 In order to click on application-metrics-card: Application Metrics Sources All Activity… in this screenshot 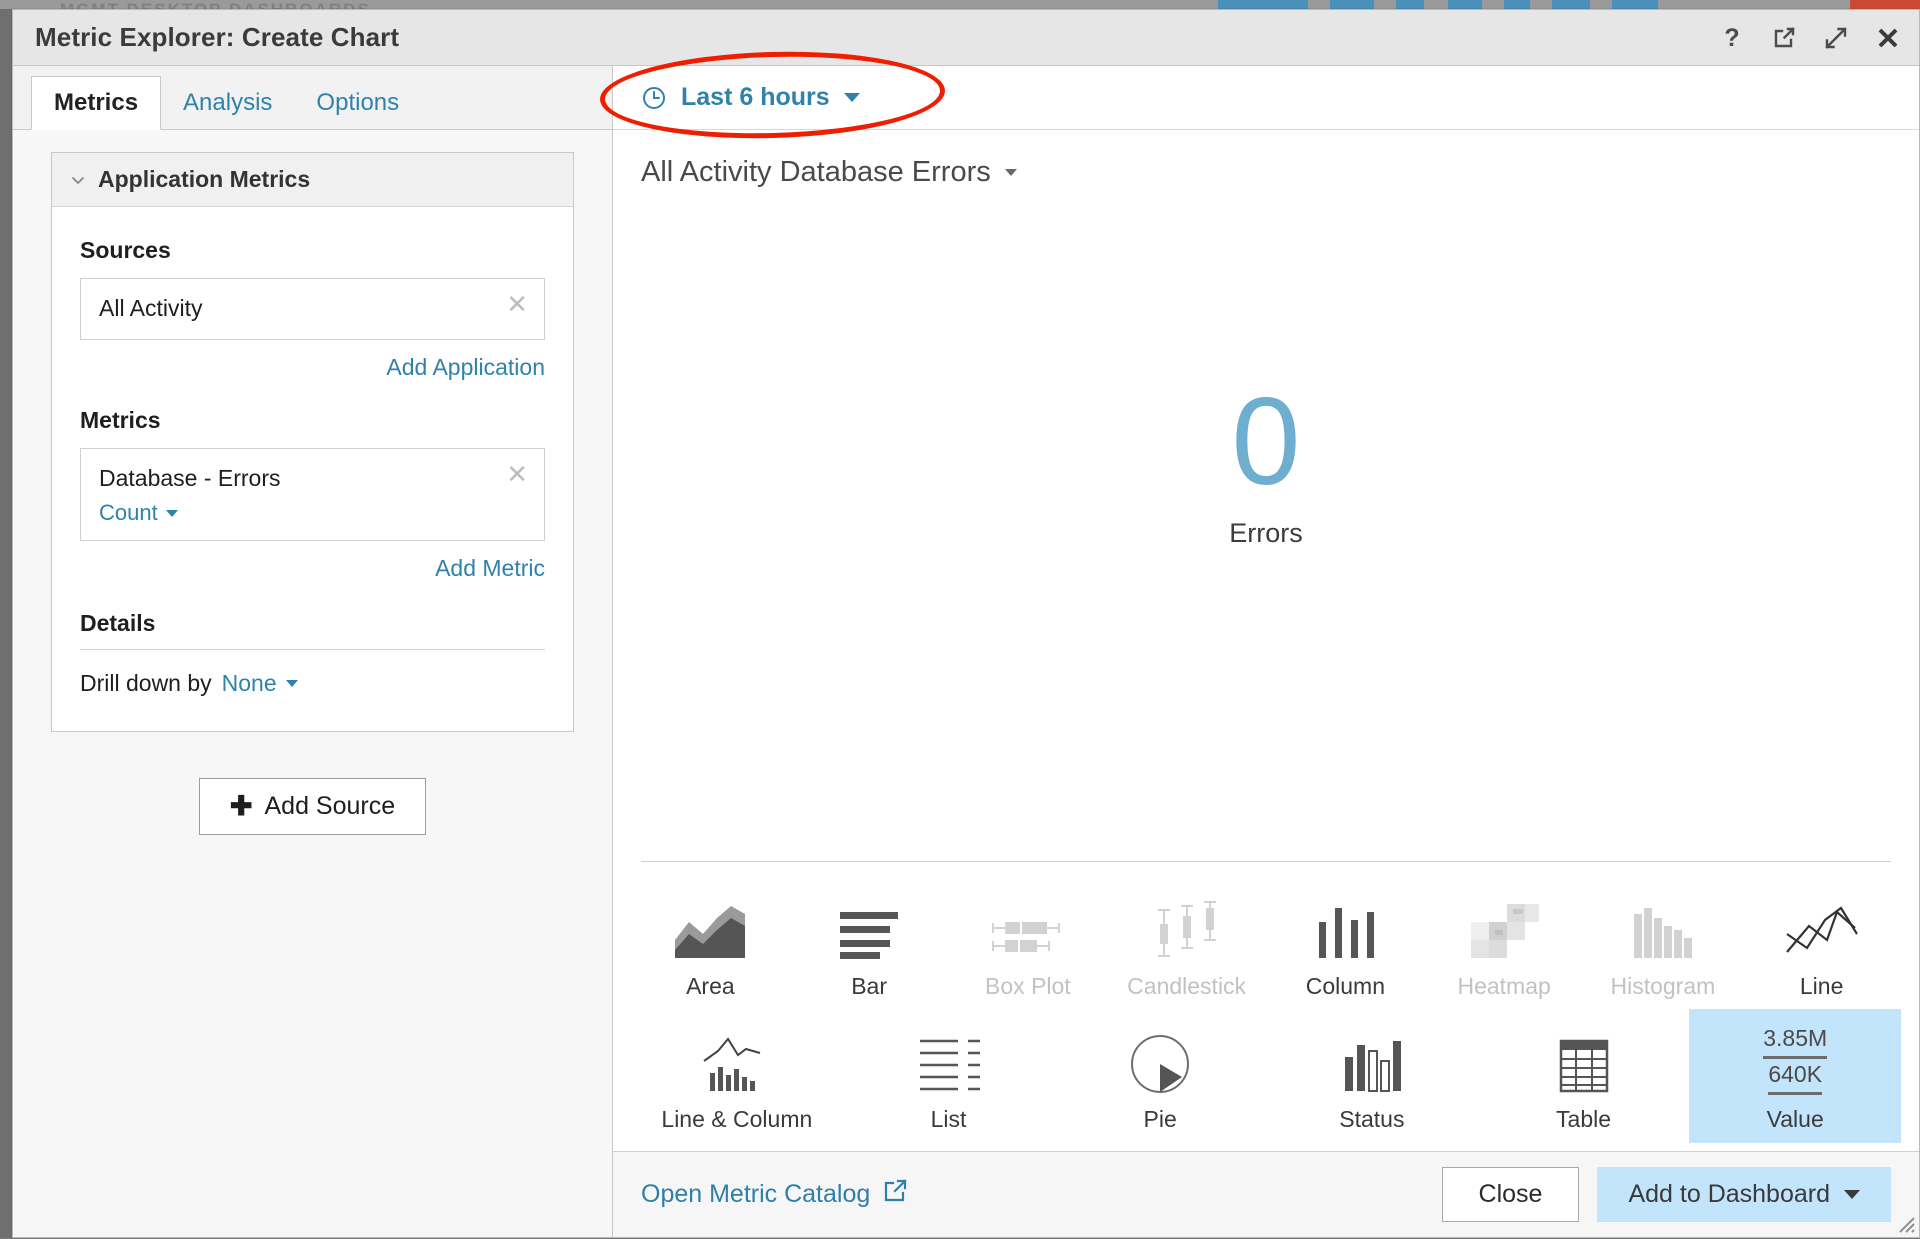, I will do `click(312, 442)`.